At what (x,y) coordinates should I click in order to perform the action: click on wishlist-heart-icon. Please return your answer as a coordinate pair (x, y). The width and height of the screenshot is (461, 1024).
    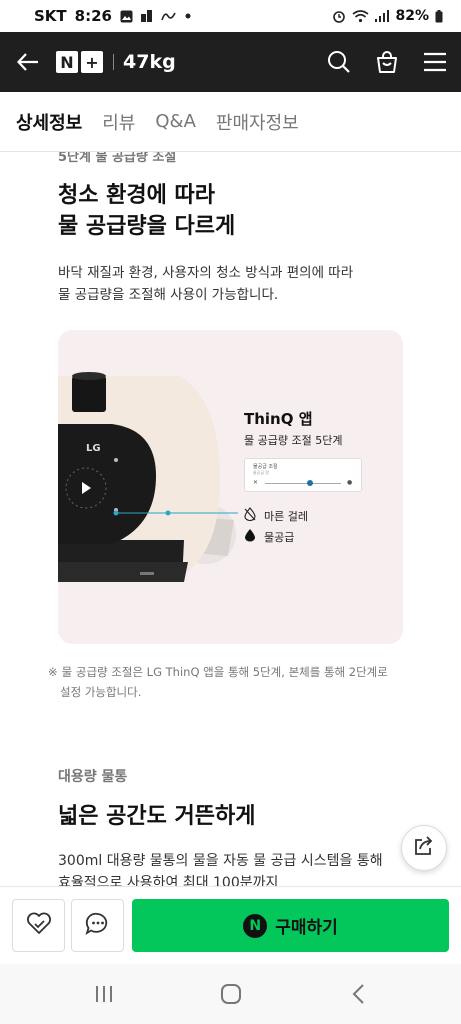
    Looking at the image, I should click on (39, 926).